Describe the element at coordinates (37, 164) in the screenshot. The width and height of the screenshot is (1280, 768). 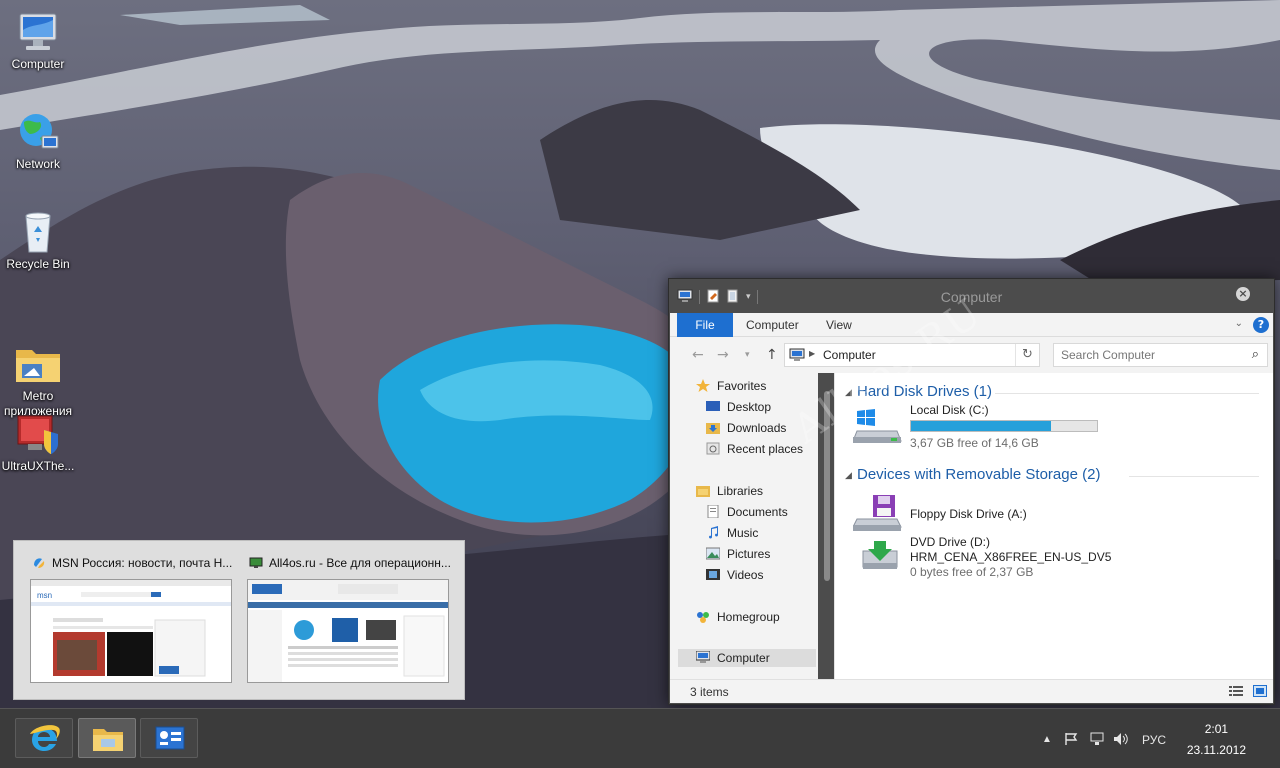
I see `desktop-icon-label: Network` at that location.